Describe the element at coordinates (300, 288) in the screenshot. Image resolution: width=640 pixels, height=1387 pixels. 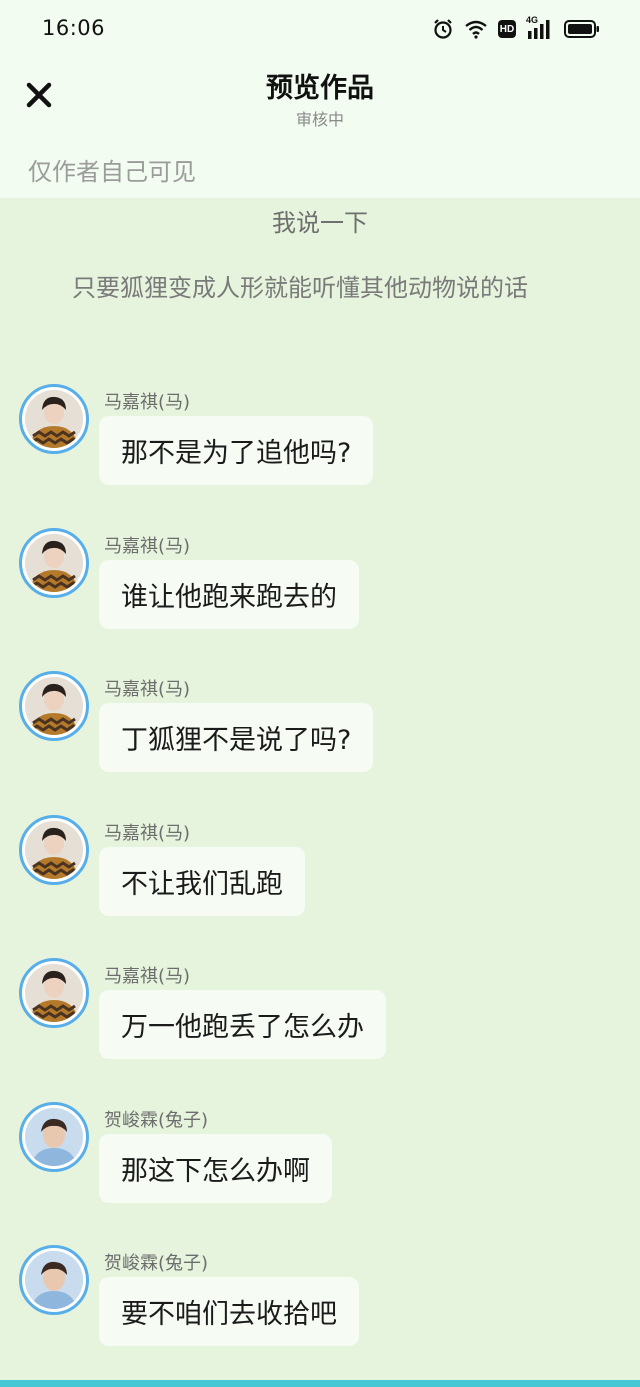
I see `narration-text: 只要狐狸变成人形就能听懂其他动物说的话` at that location.